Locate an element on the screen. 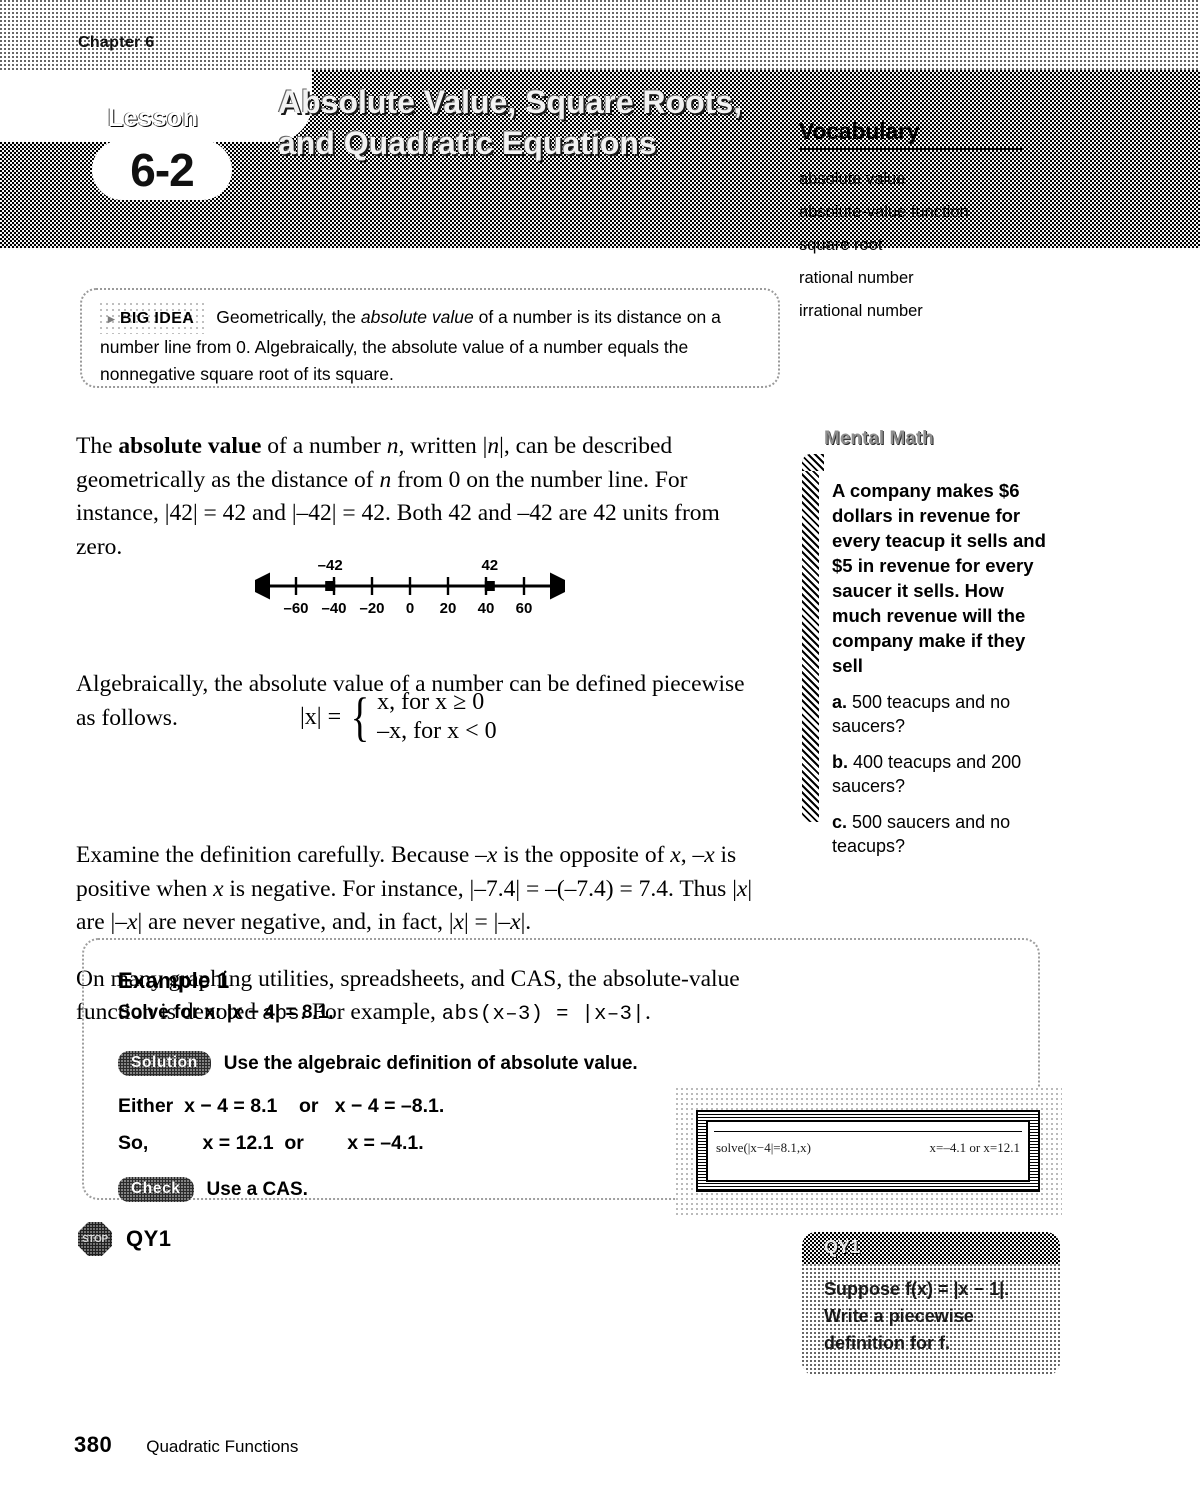 The height and width of the screenshot is (1500, 1200). vocabulary-item: rational number is located at coordinates (856, 278).